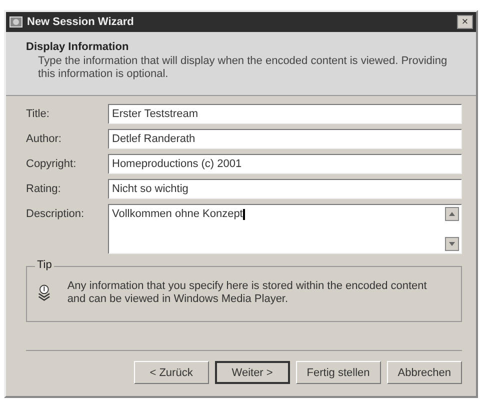 This screenshot has height=409, width=486. I want to click on text-field: Nicht so wichtig, so click(285, 189).